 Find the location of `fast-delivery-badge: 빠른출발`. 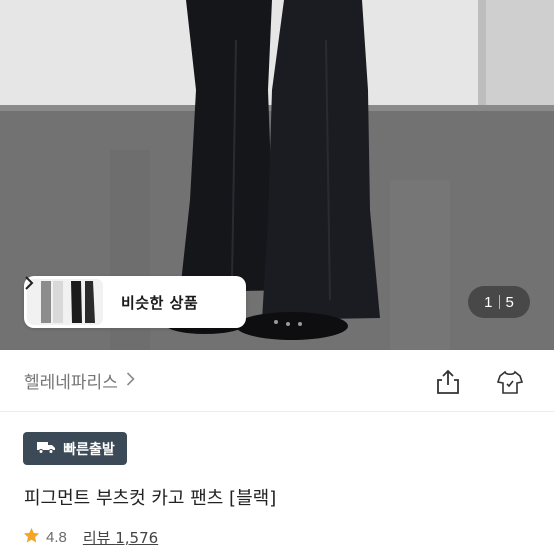

fast-delivery-badge: 빠른출발 is located at coordinates (75, 448).